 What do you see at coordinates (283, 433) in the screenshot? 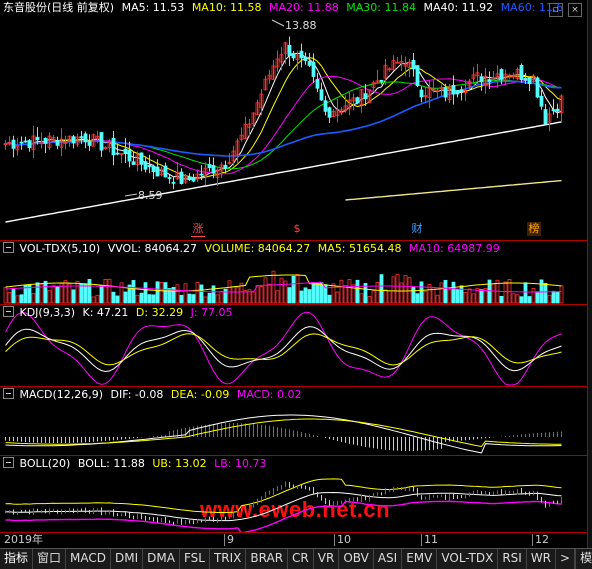
I see `macd-dea-line` at bounding box center [283, 433].